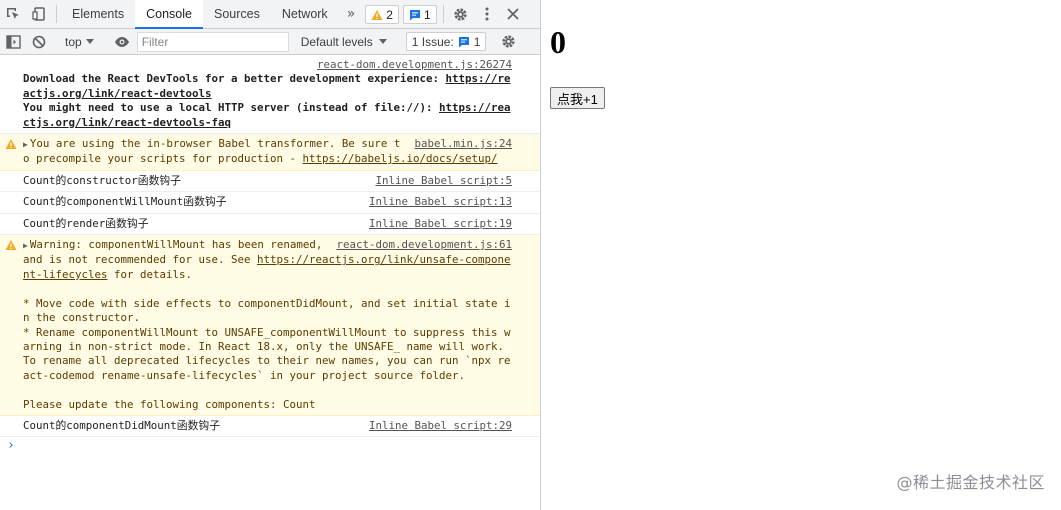 This screenshot has height=510, width=1061. I want to click on inspect-element-icon, so click(13, 14).